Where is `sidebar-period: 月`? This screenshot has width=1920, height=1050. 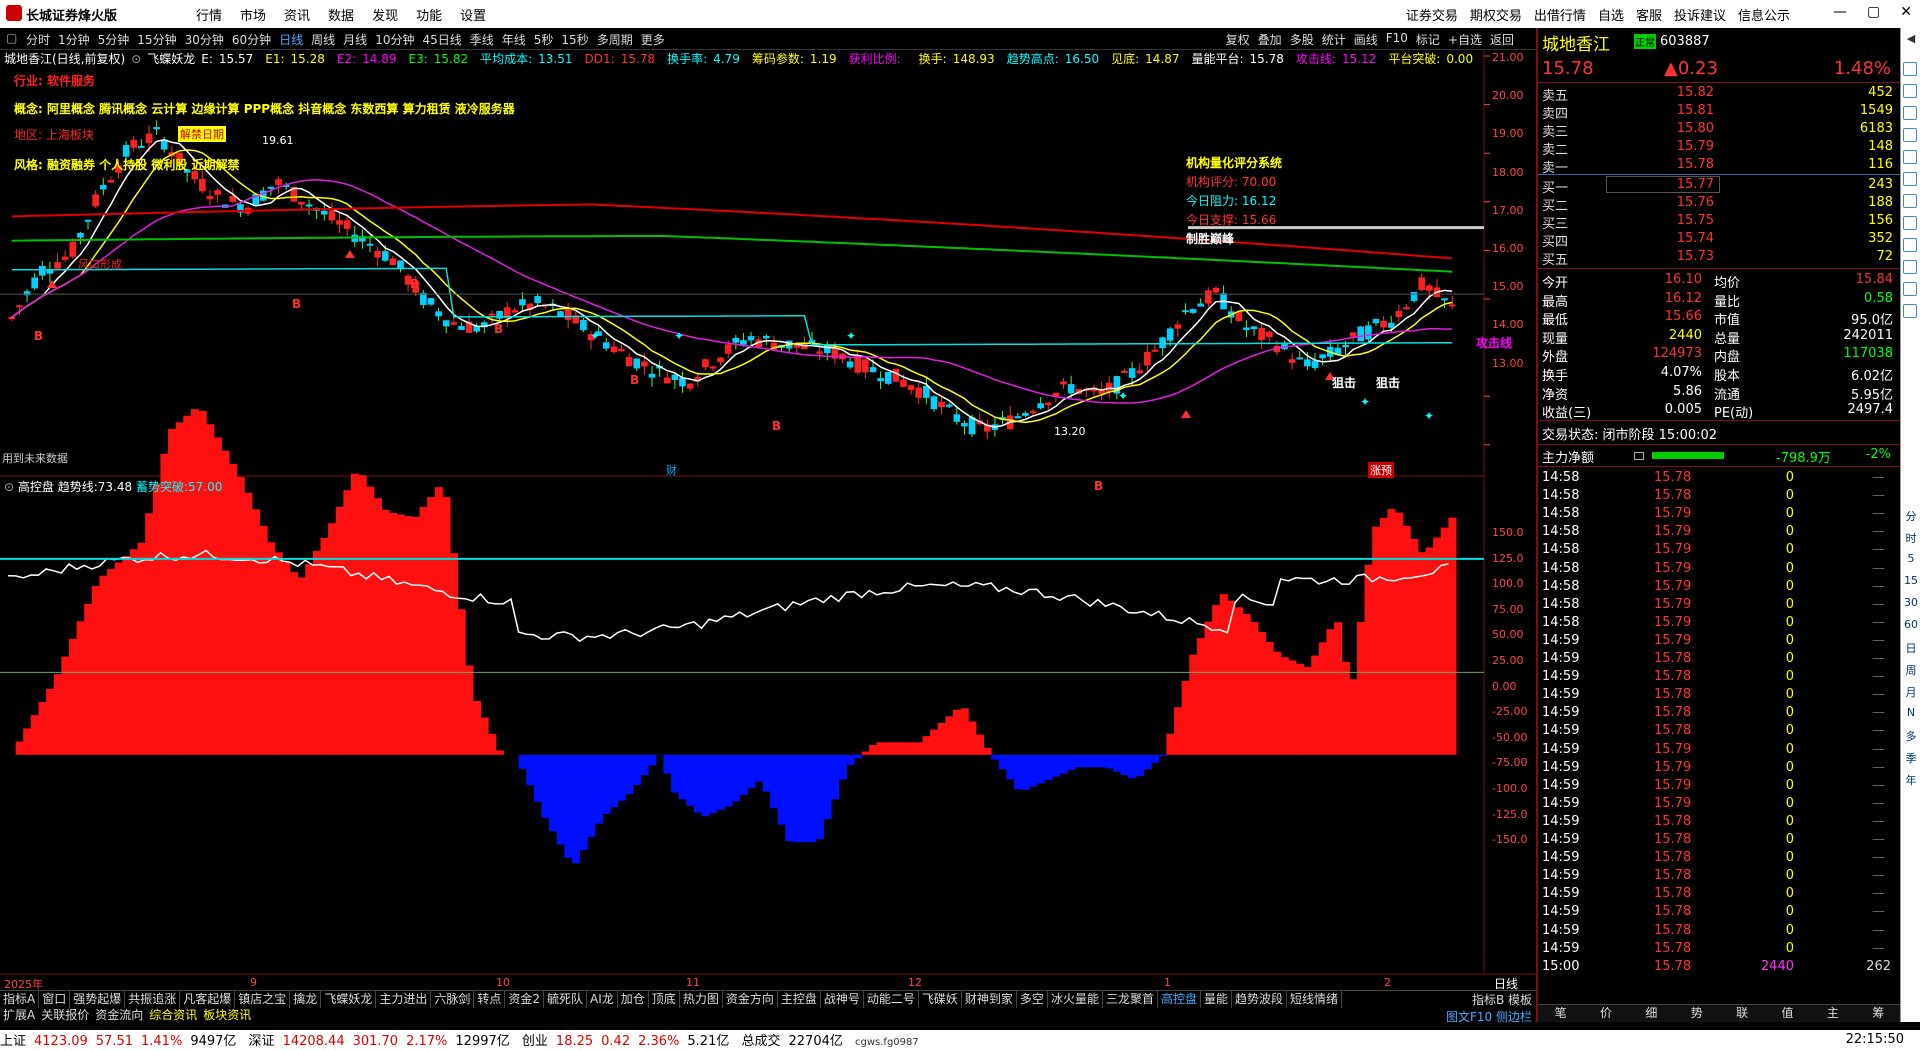 sidebar-period: 月 is located at coordinates (1911, 692).